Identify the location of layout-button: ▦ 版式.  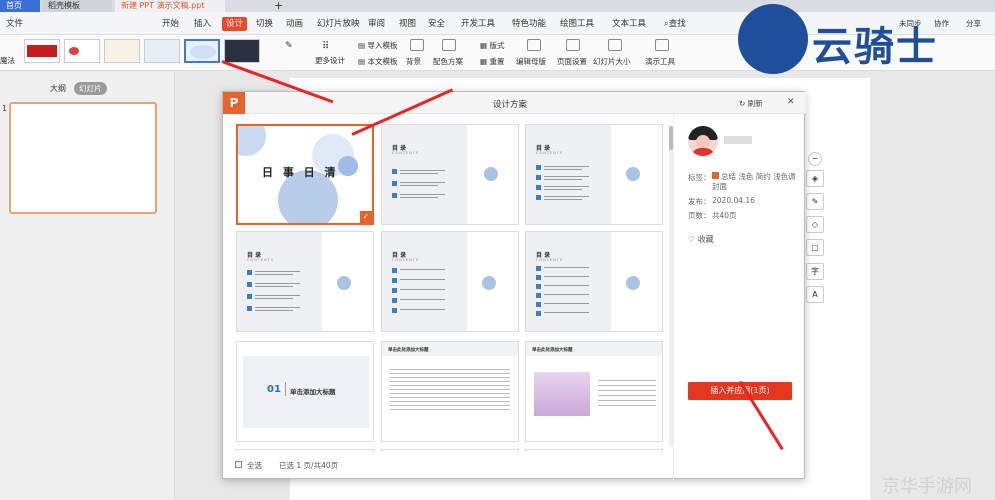
(492, 45).